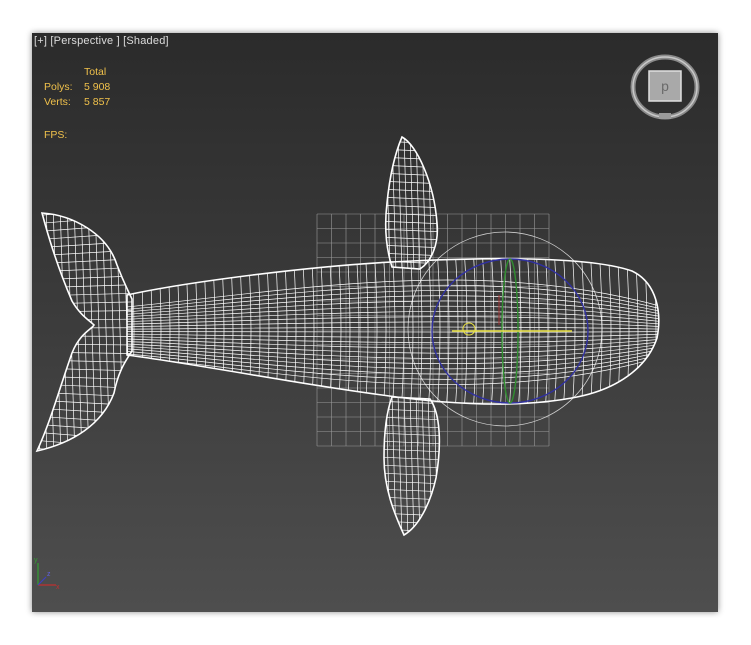 This screenshot has width=751, height=645. What do you see at coordinates (57, 102) in the screenshot?
I see `stats-verts-label: Verts:` at bounding box center [57, 102].